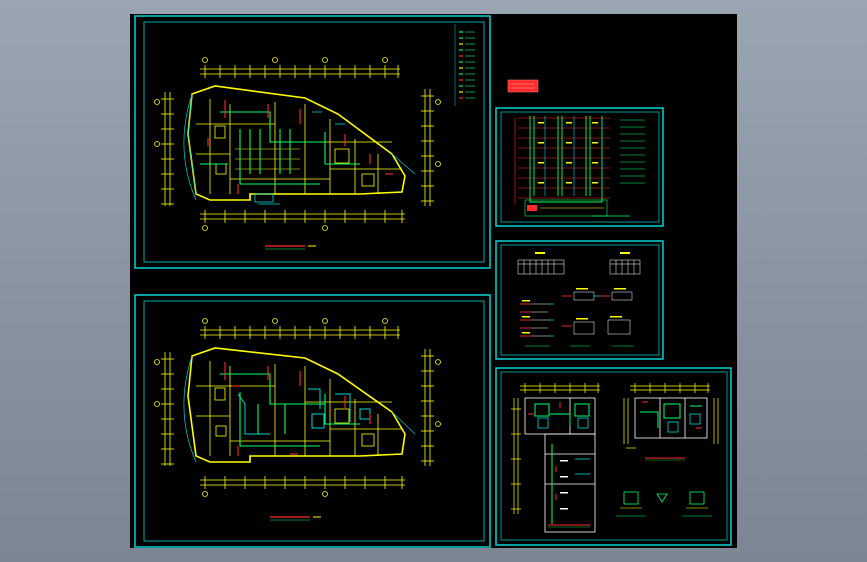  I want to click on sheet-riser-diagram, so click(579, 167).